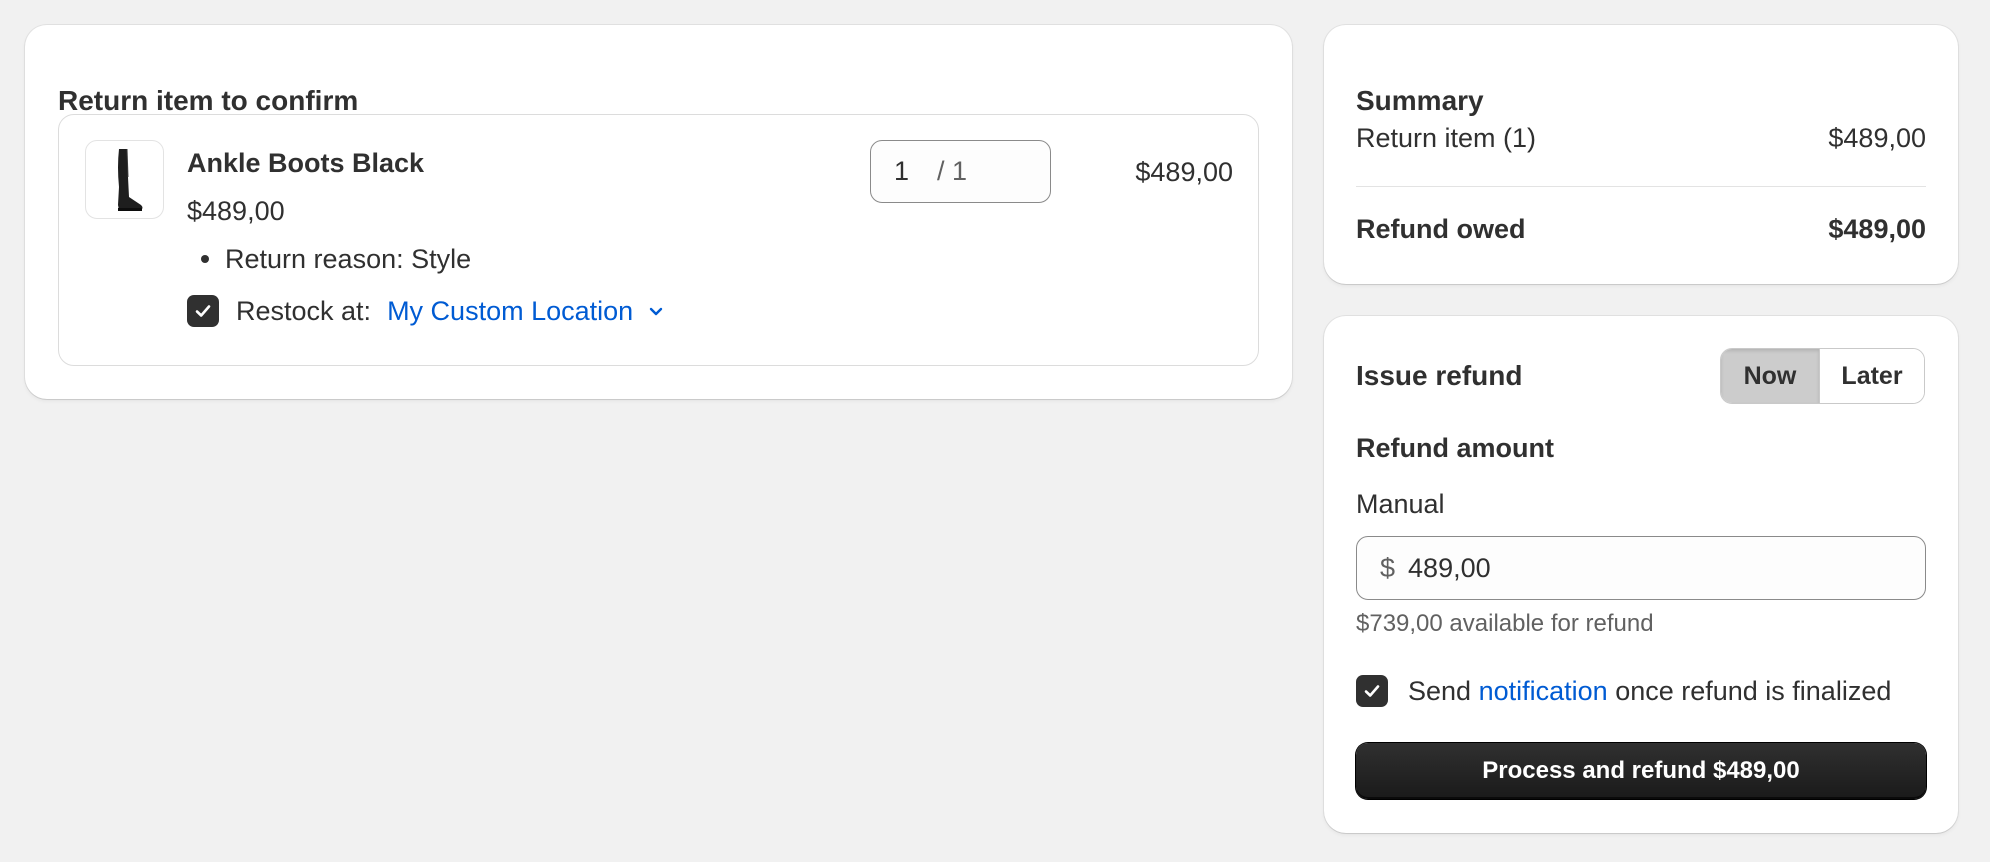  I want to click on card-title: Return item to confirm, so click(208, 100).